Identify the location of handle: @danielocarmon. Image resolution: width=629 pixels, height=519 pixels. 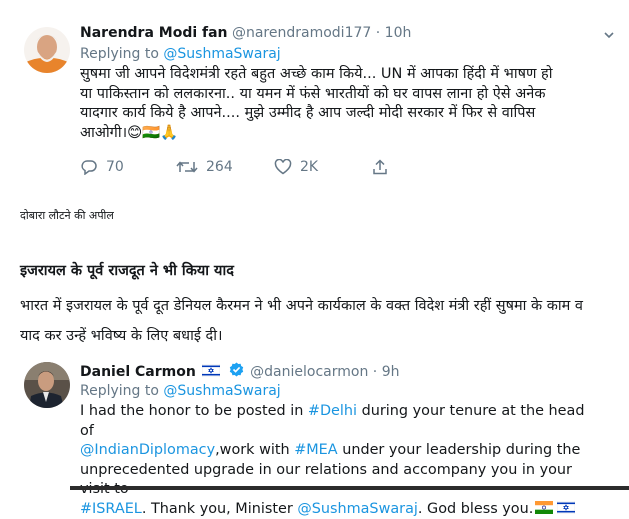
(309, 372).